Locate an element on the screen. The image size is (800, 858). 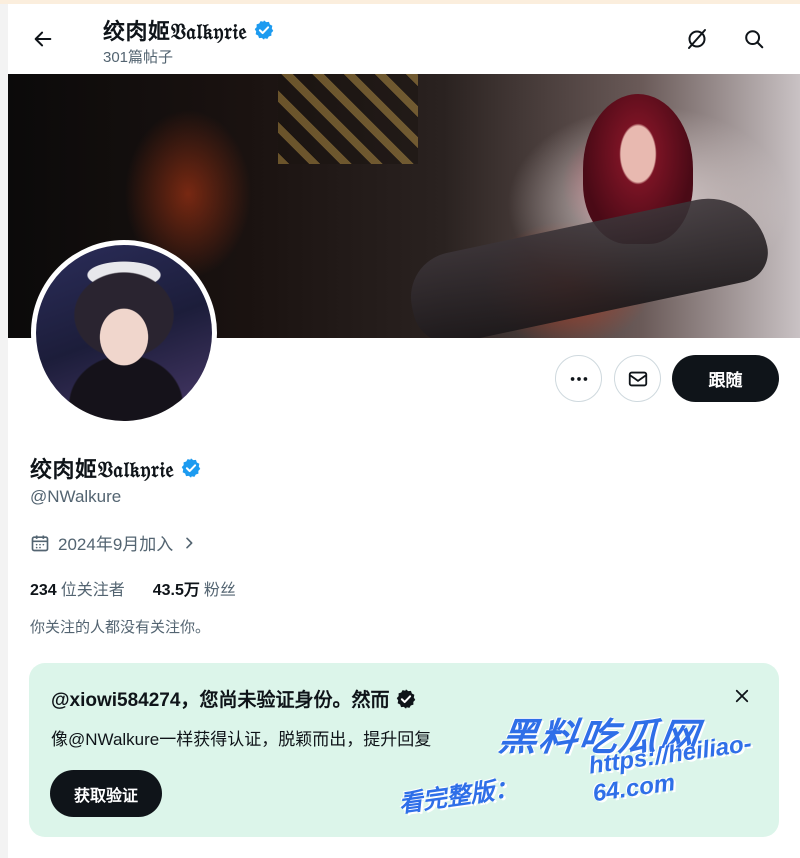
card-body-text: 像@NWalkure一样获得认证，脱颖而出，提升回复 is located at coordinates (241, 739).